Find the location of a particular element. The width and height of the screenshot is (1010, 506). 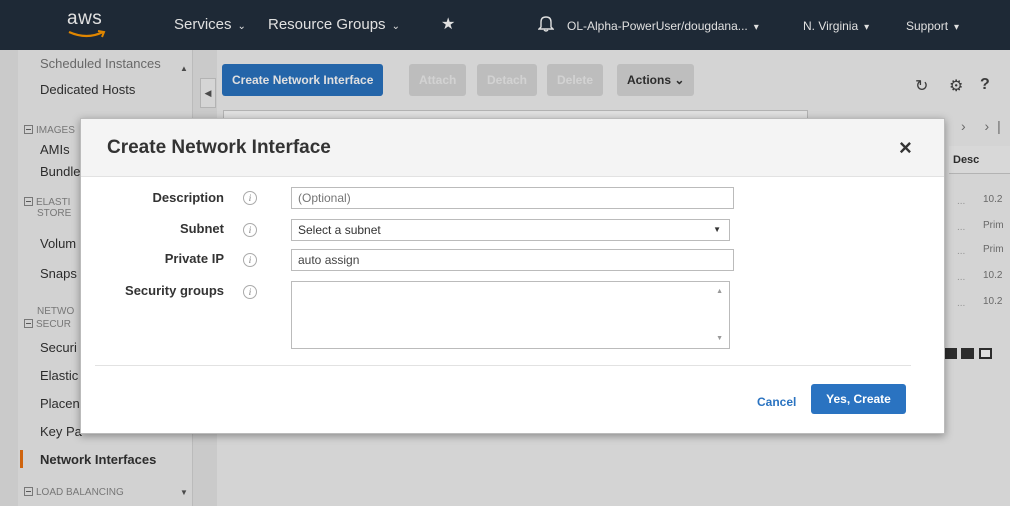

subnet-label: Subnet is located at coordinates (201, 228).